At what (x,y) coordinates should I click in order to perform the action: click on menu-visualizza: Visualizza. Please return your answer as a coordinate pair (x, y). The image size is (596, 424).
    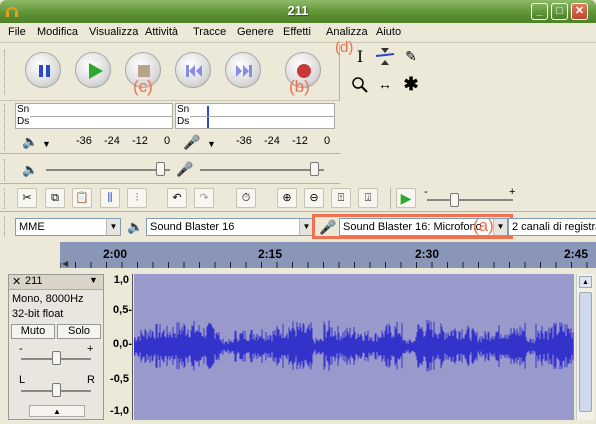
    Looking at the image, I should click on (113, 32).